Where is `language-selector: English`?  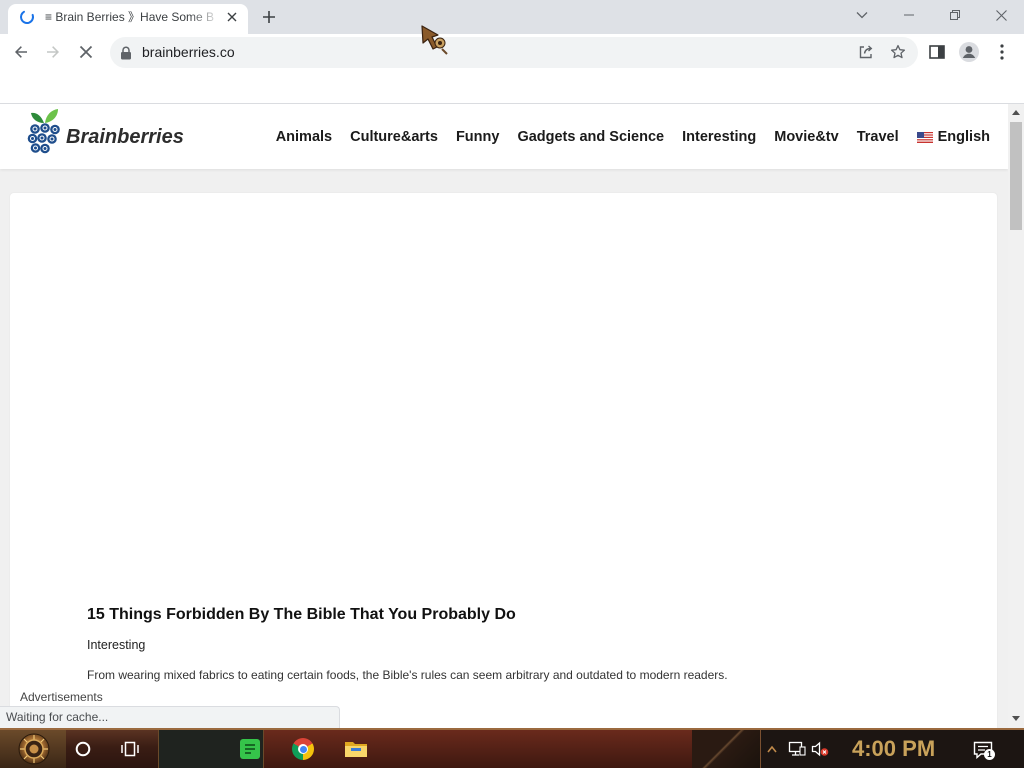 language-selector: English is located at coordinates (953, 137).